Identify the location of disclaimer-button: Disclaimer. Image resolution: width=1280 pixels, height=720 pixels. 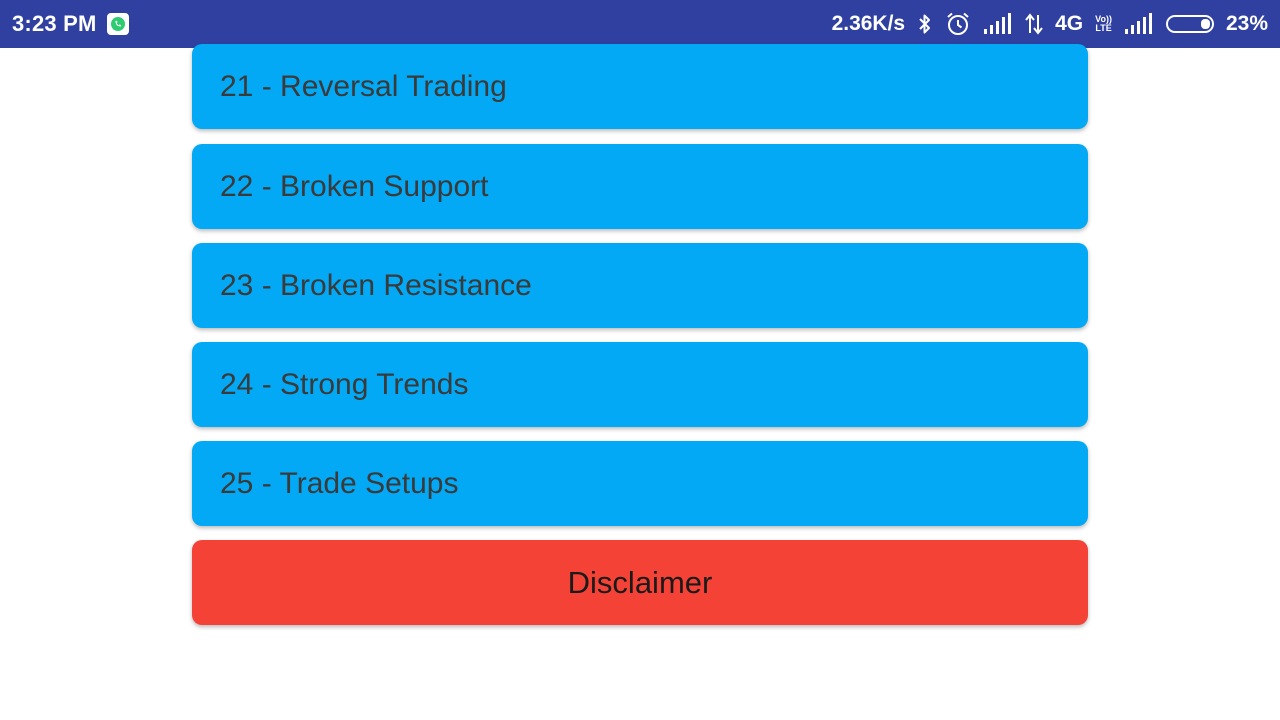
(640, 582).